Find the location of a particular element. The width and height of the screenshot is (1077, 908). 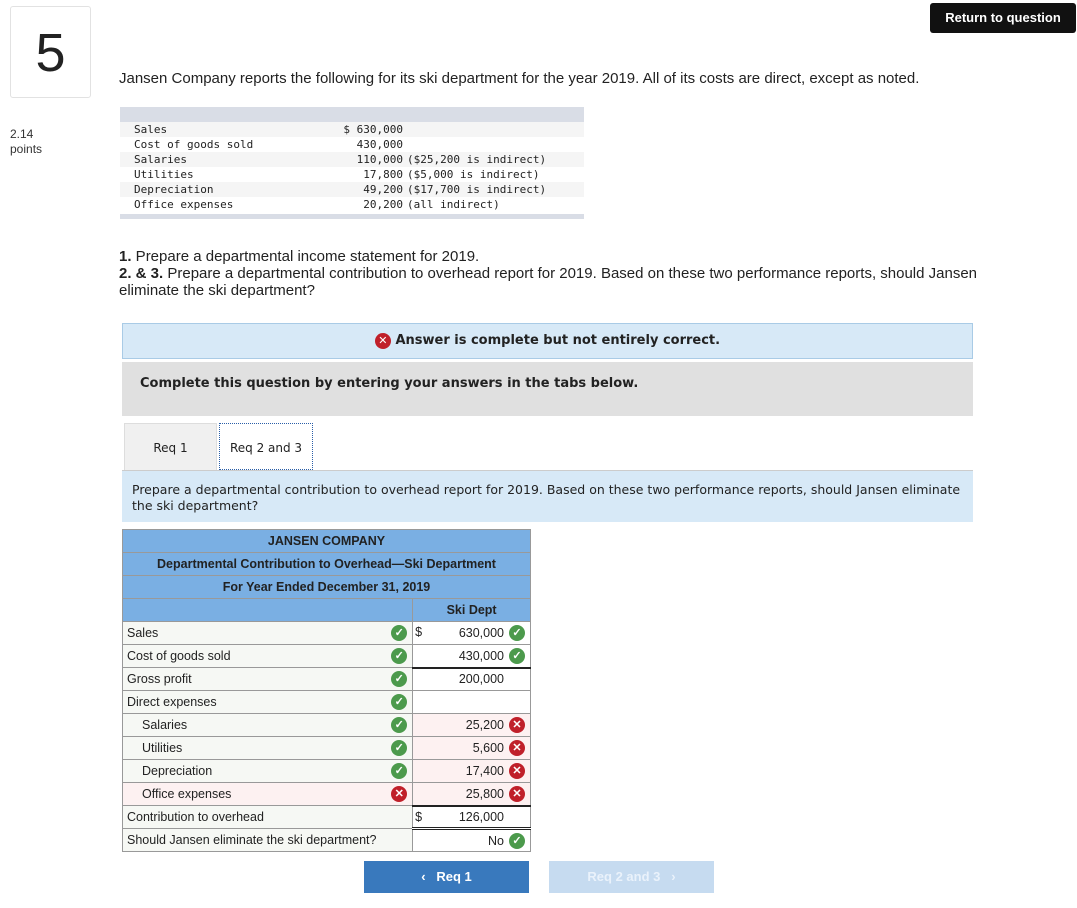

column-header-ski-dept: Ski Dept is located at coordinates (471, 610).